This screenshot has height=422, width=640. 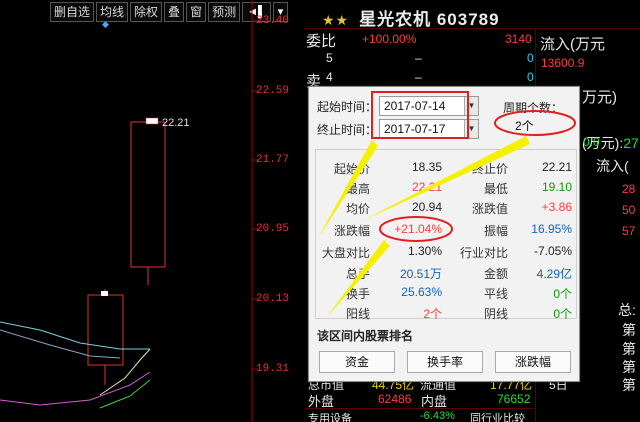 What do you see at coordinates (437, 416) in the screenshot?
I see `industry-value: -6.43%` at bounding box center [437, 416].